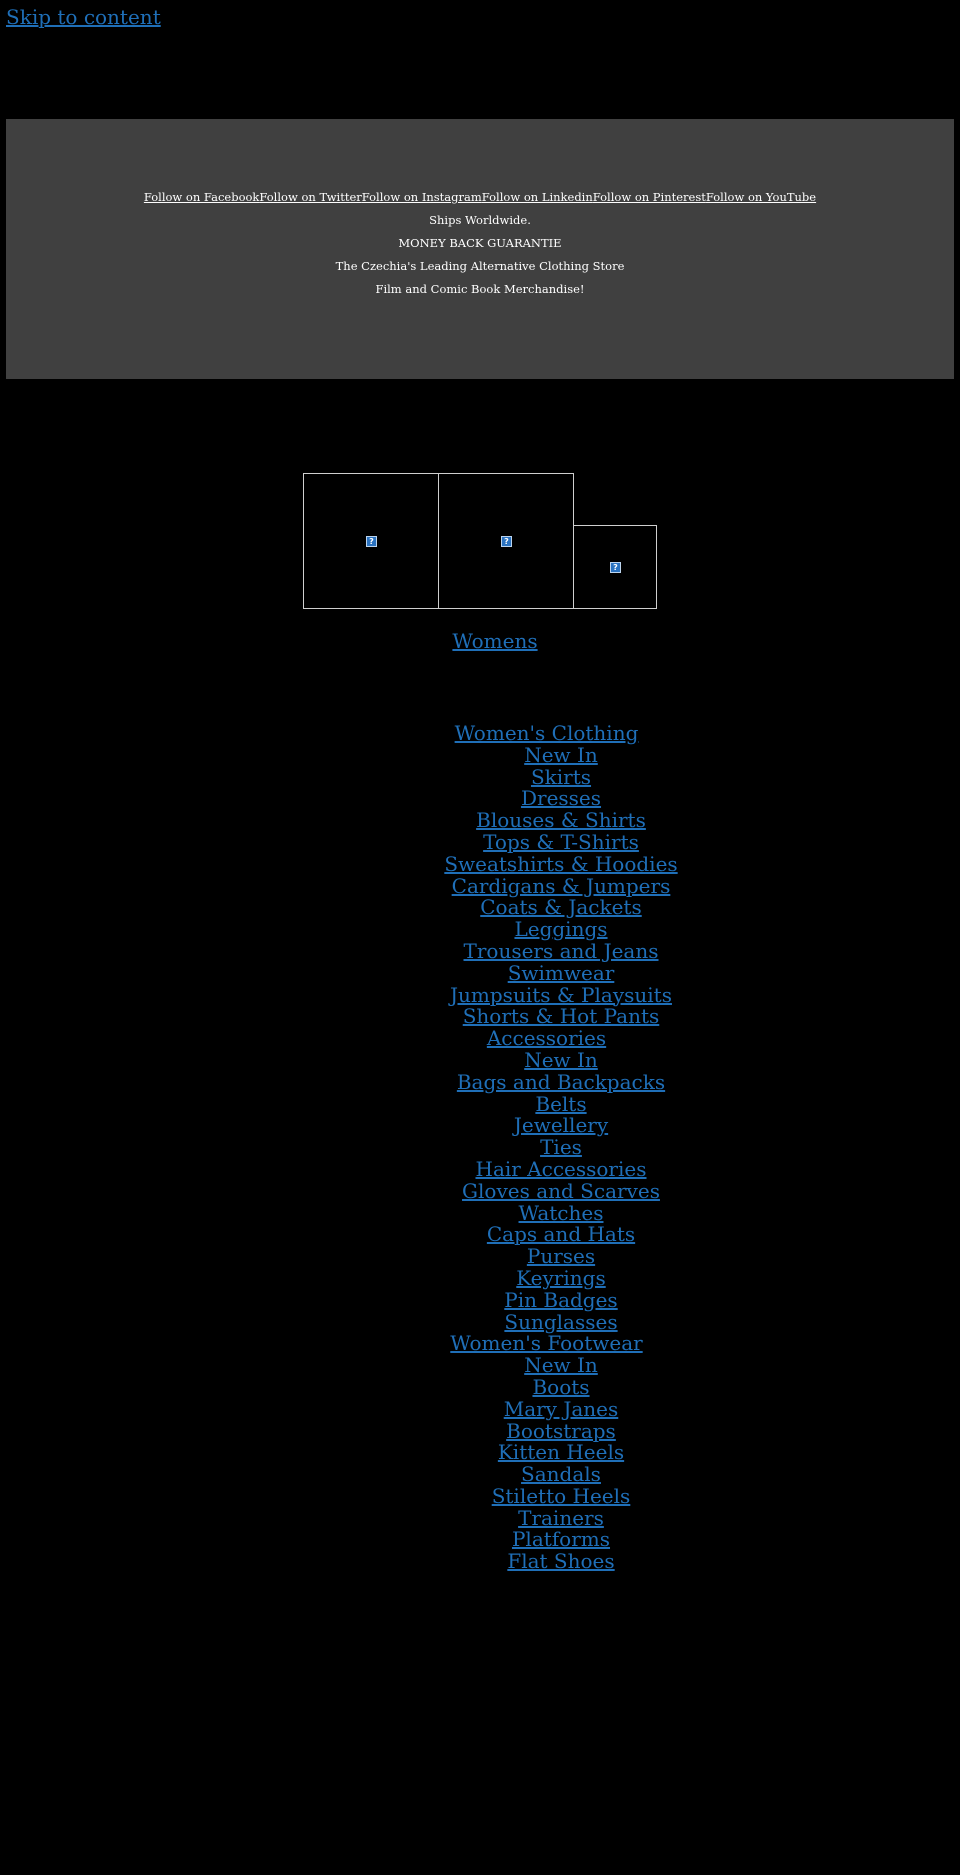  I want to click on skip-to-content-link: Skip to content, so click(83, 17).